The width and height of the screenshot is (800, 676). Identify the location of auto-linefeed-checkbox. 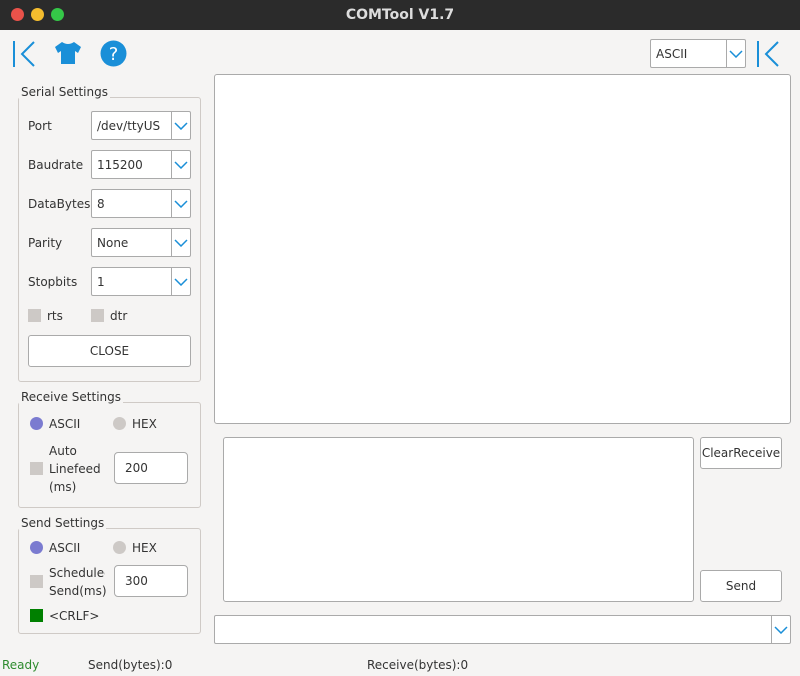
(36, 468).